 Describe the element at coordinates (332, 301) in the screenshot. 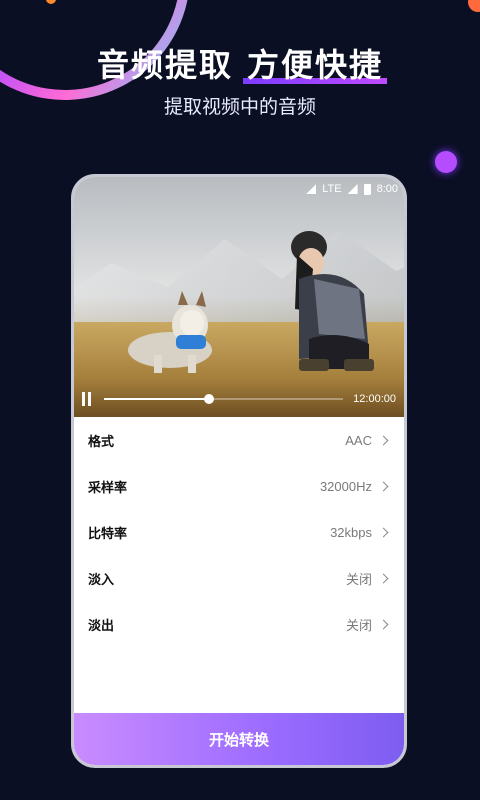

I see `person-figure` at that location.